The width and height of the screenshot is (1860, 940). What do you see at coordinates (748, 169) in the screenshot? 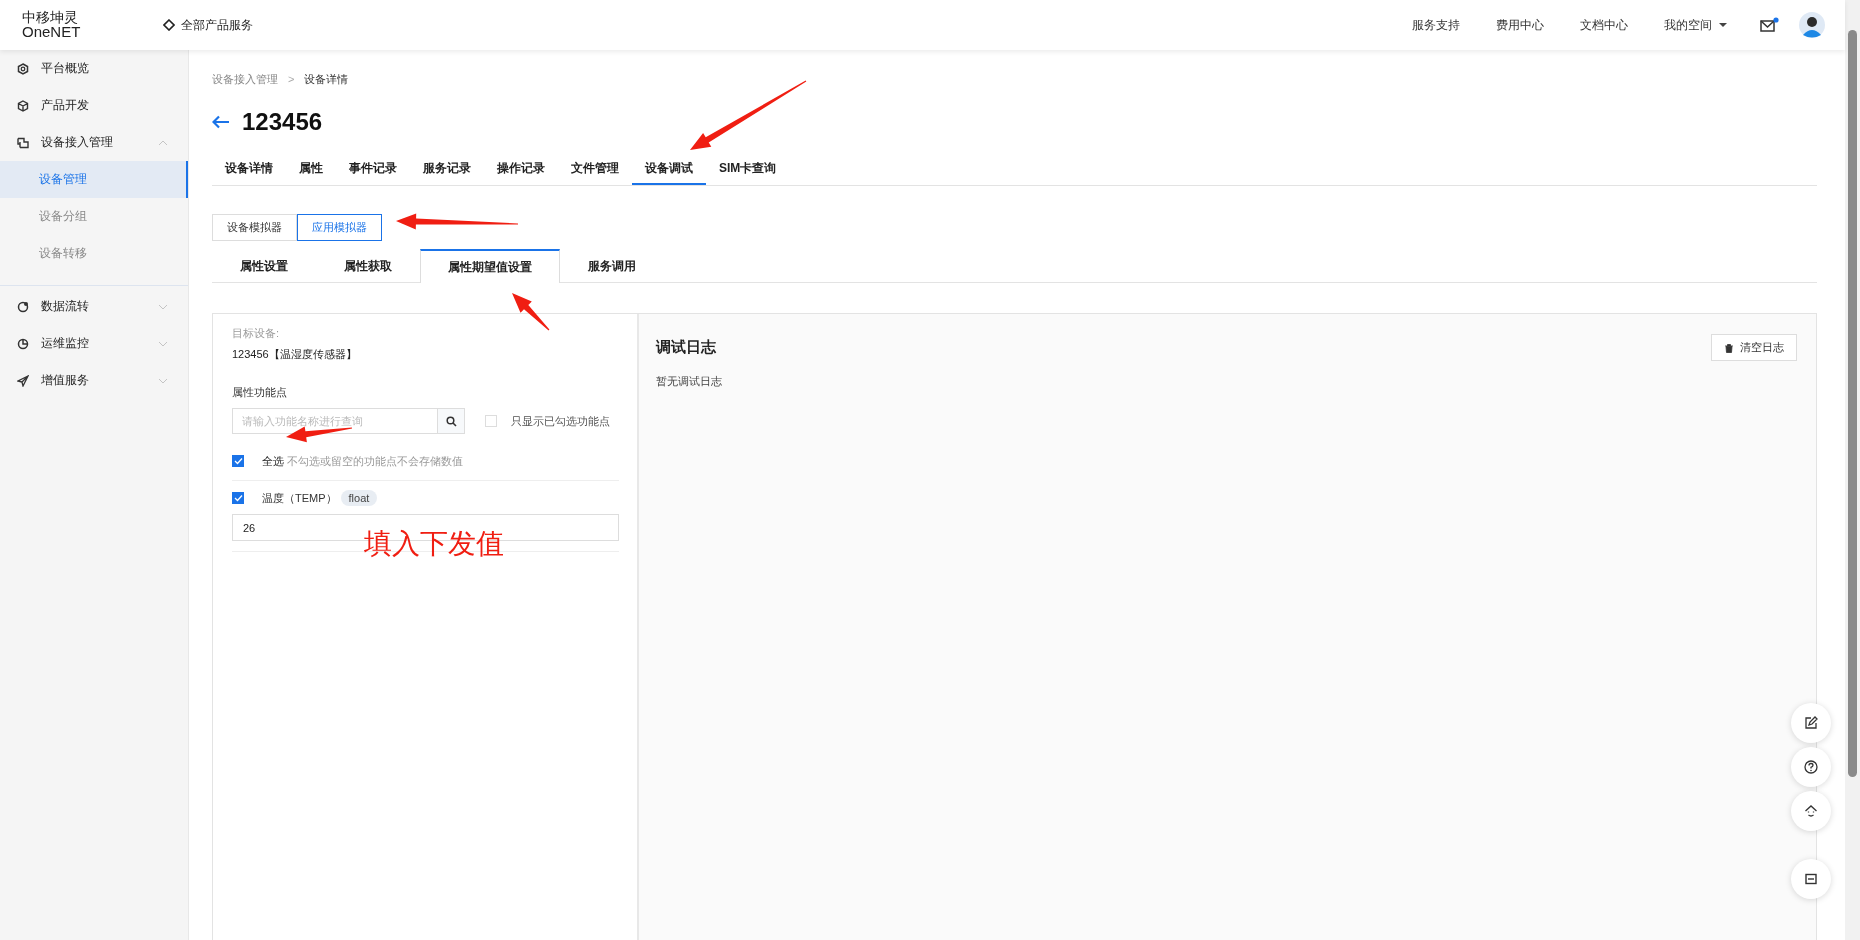
I see `tab: SIM卡查询` at bounding box center [748, 169].